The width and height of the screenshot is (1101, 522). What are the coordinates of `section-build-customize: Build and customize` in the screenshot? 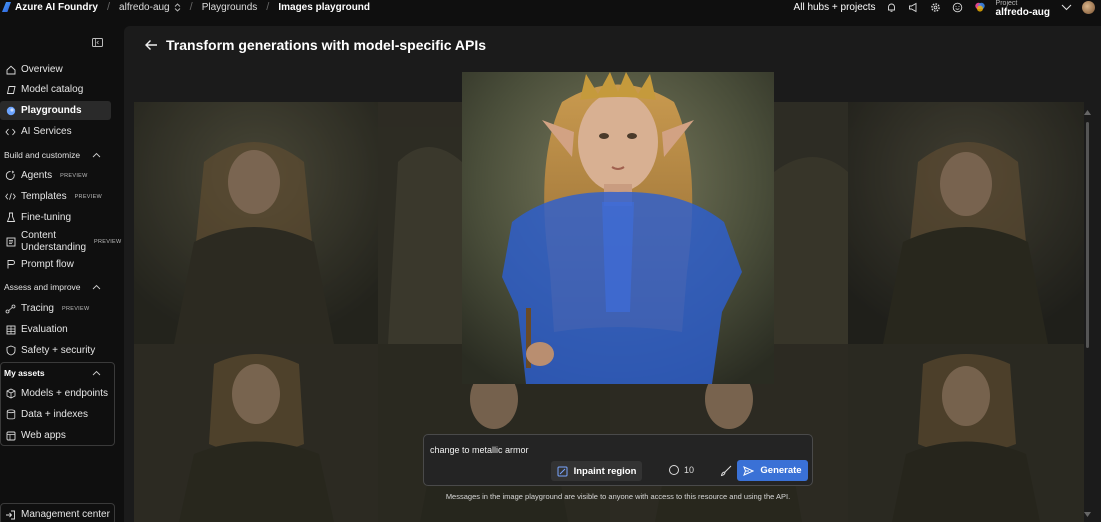 It's located at (55, 155).